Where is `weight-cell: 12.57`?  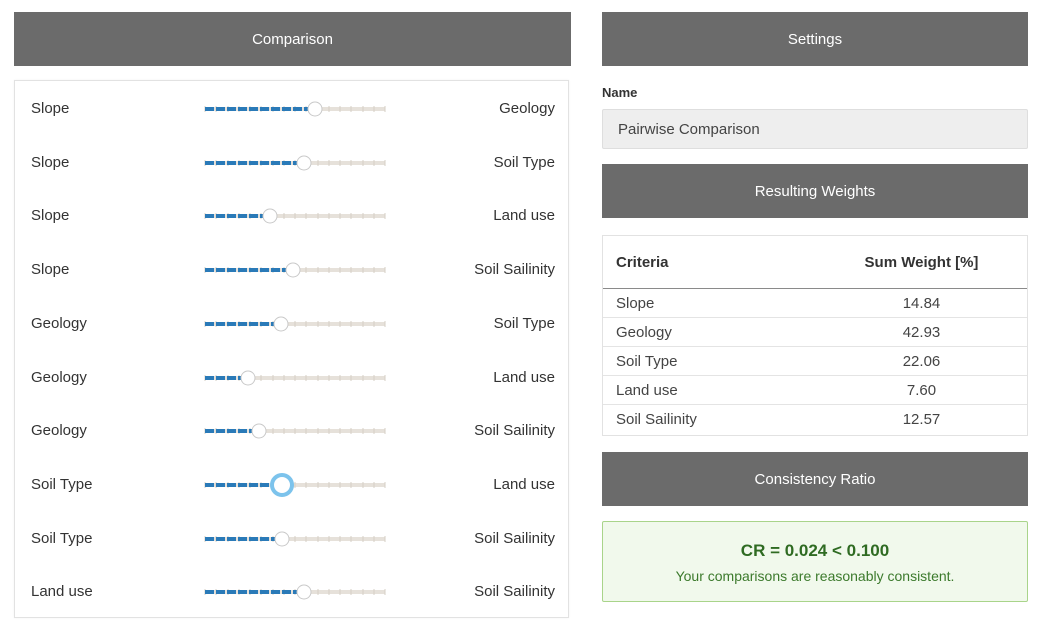
weight-cell: 12.57 is located at coordinates (921, 419).